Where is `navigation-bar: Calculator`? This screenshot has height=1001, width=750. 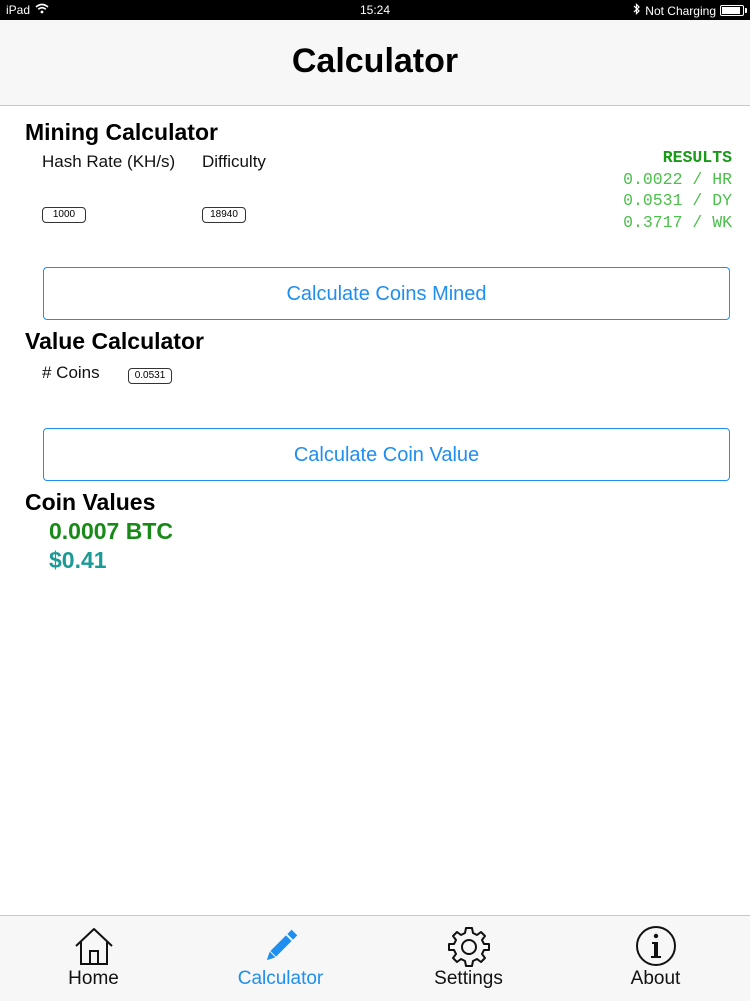
navigation-bar: Calculator is located at coordinates (375, 63).